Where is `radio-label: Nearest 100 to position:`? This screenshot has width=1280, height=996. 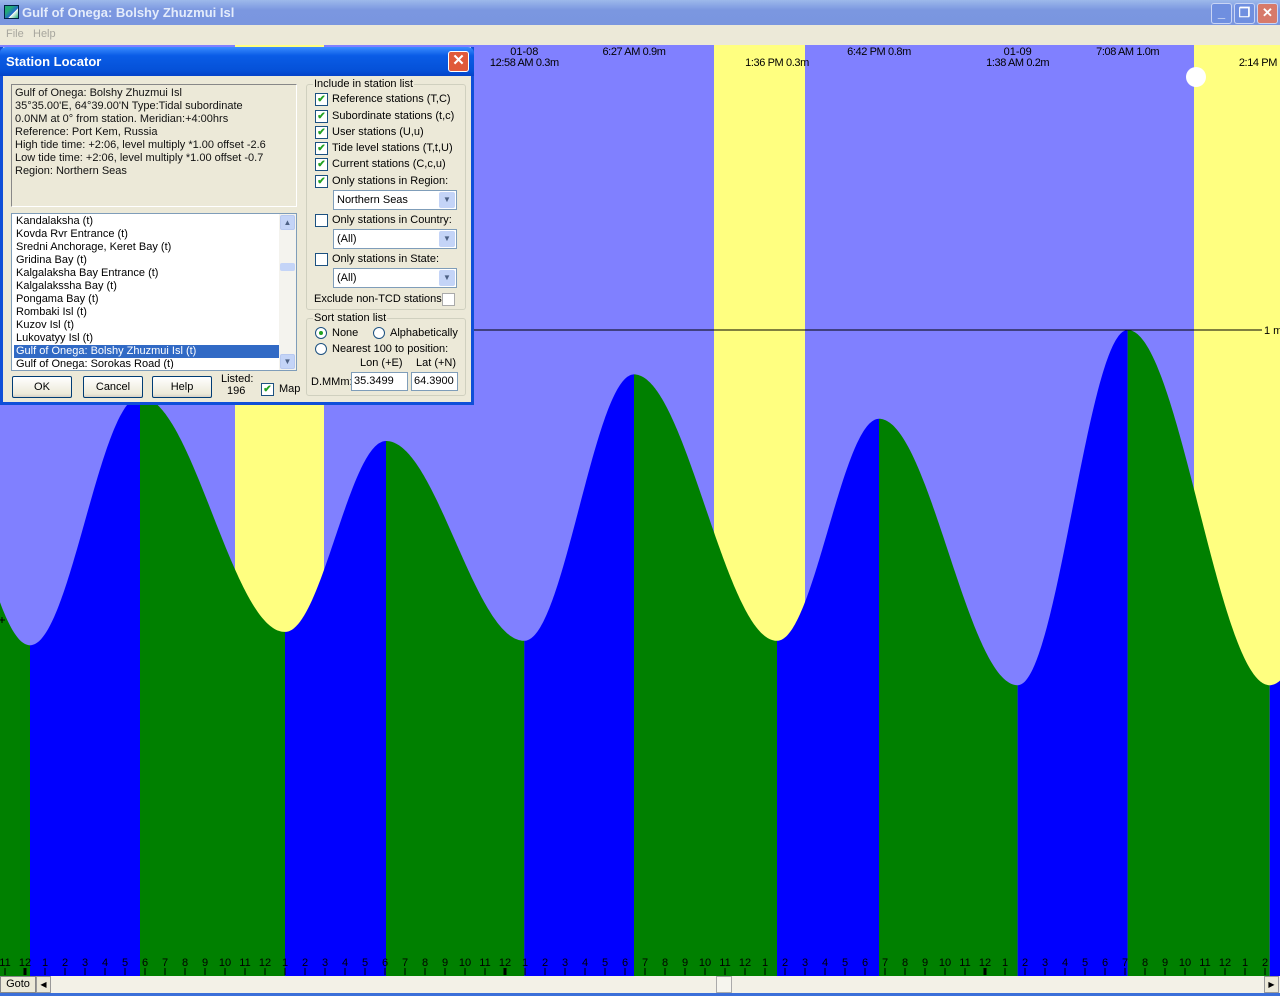
radio-label: Nearest 100 to position: is located at coordinates (390, 349).